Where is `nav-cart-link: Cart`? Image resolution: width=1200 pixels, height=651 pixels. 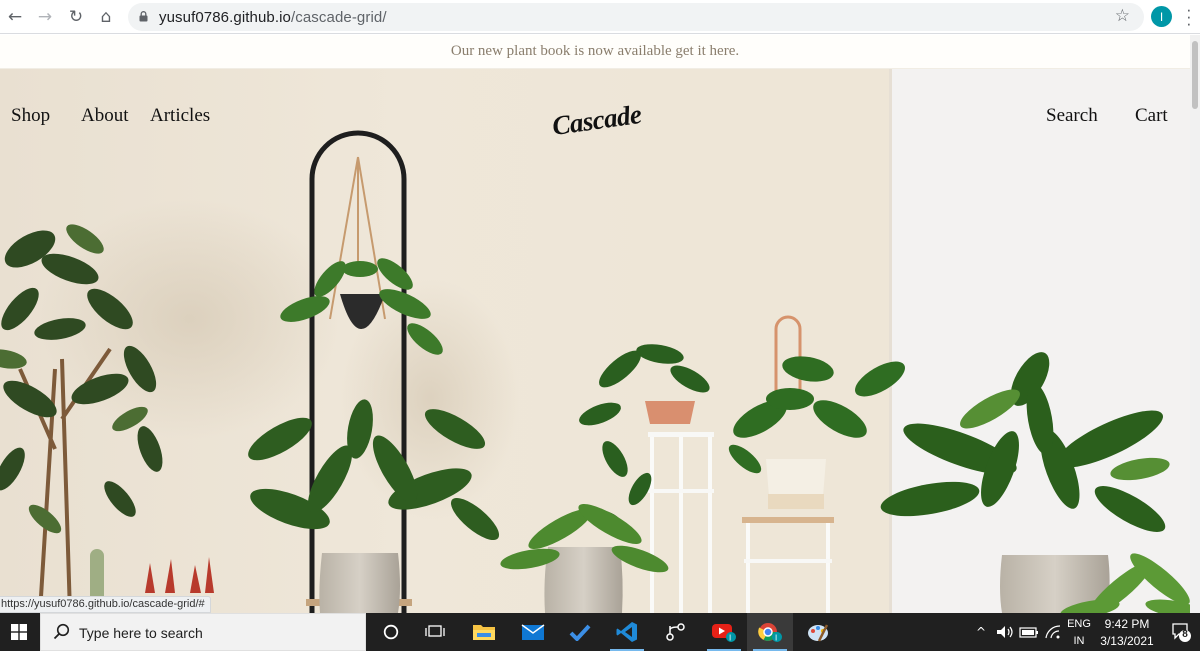 nav-cart-link: Cart is located at coordinates (1151, 116).